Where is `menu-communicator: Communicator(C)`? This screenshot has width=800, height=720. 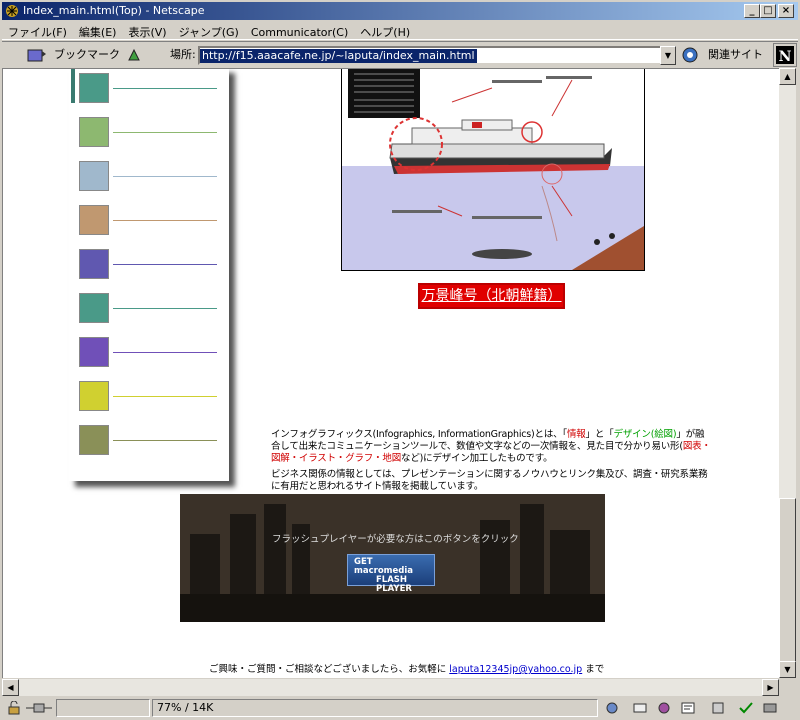 menu-communicator: Communicator(C) is located at coordinates (299, 32).